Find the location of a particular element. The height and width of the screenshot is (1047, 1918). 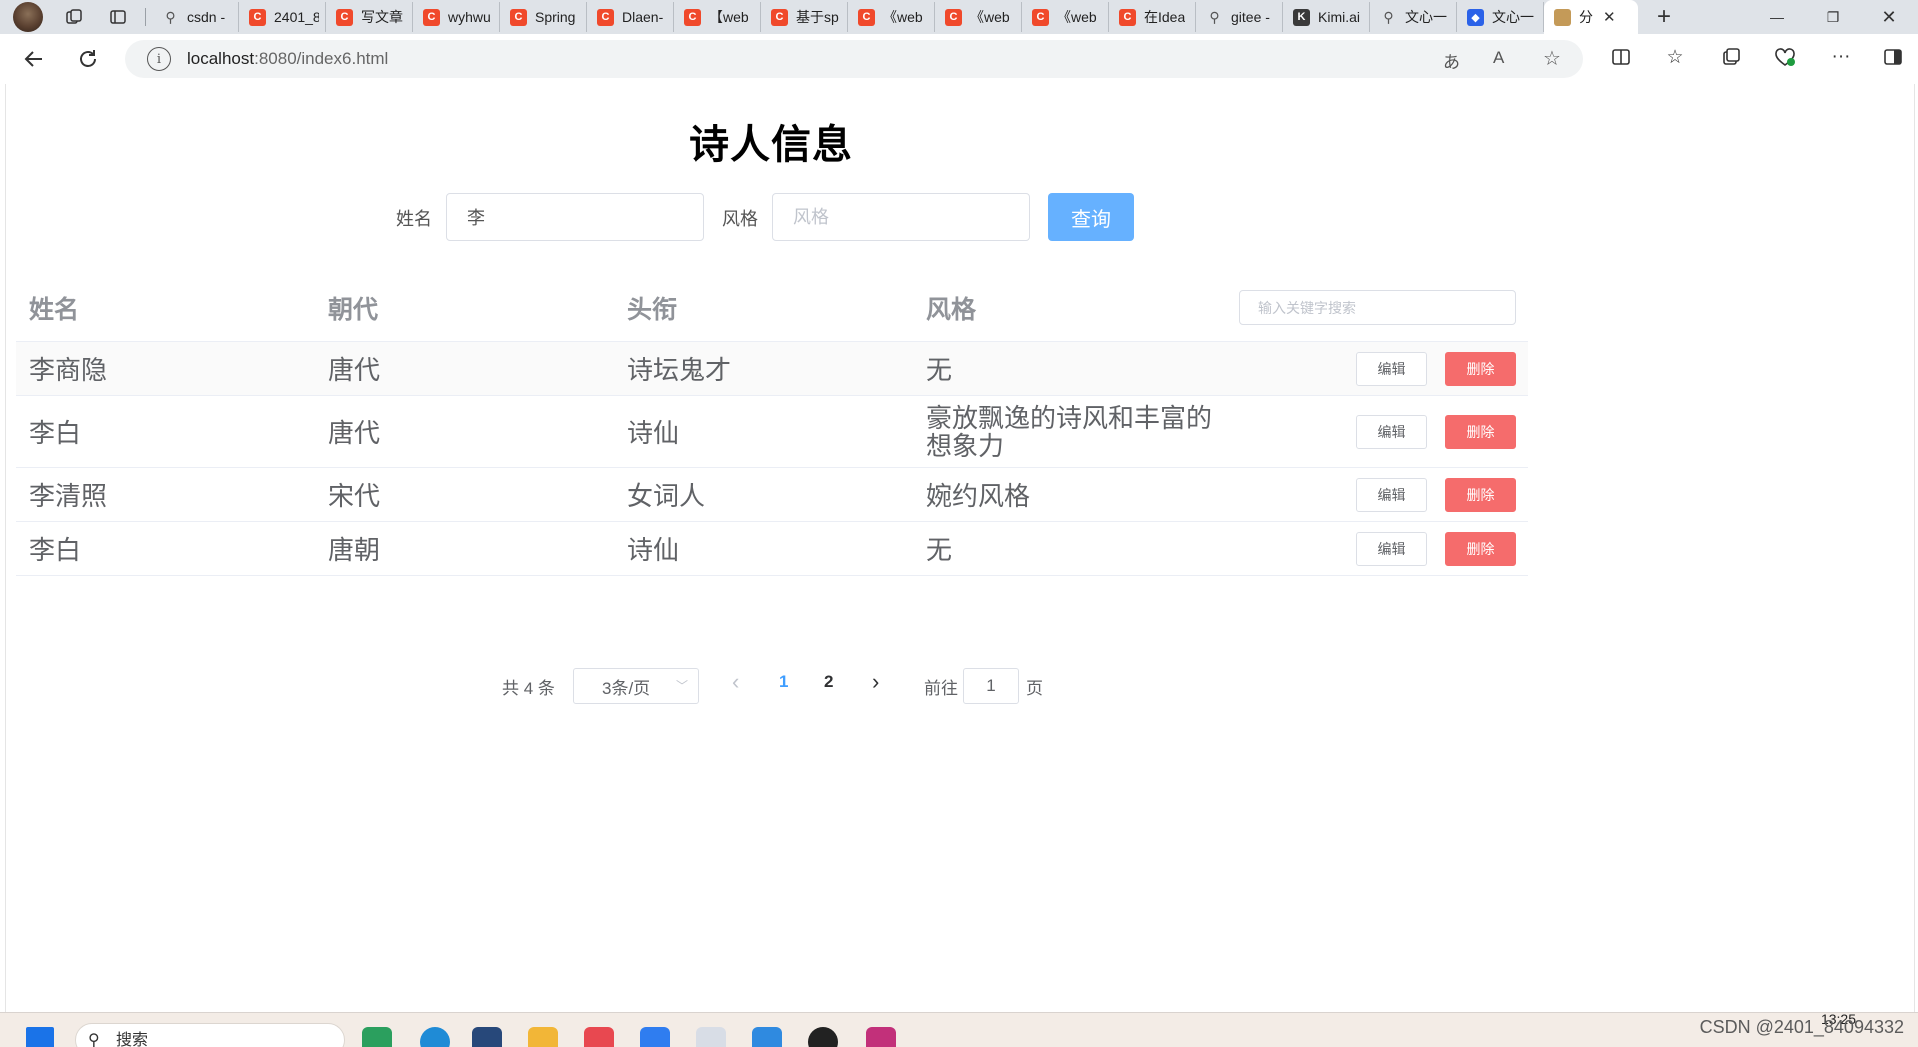

vertical-tabs-icon is located at coordinates (118, 17).